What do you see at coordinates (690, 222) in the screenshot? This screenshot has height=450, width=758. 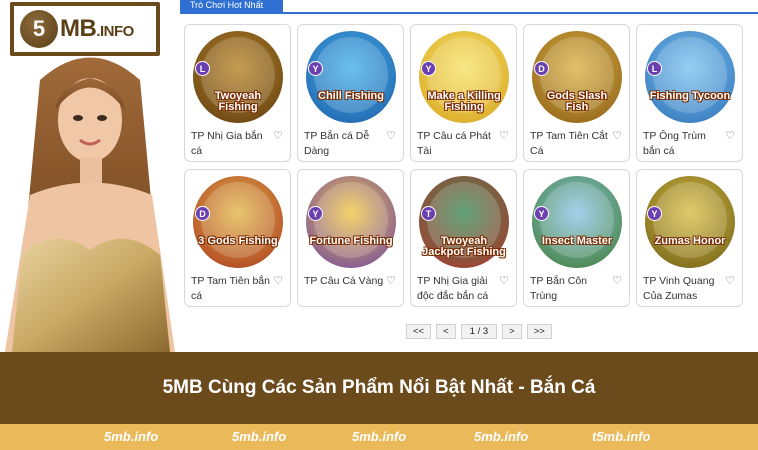 I see `game-thumbnail: Y Zumas Honor` at bounding box center [690, 222].